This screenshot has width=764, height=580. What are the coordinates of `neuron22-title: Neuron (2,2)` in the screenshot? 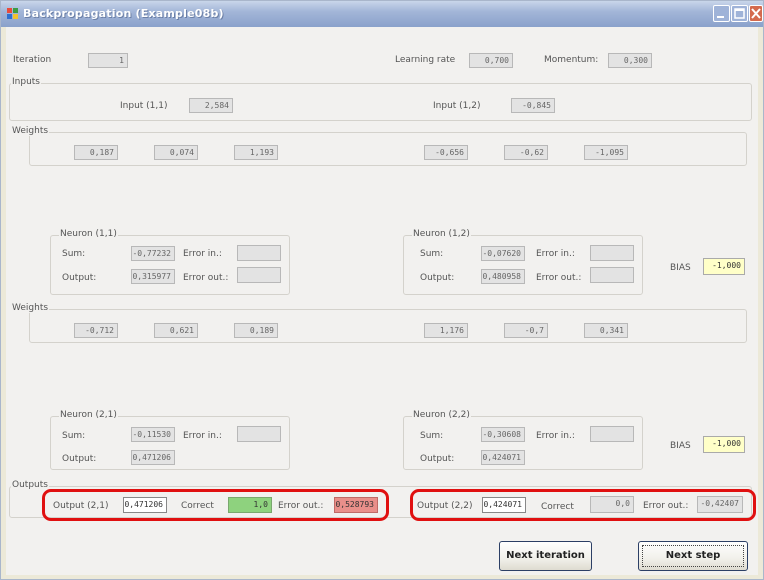 It's located at (441, 415).